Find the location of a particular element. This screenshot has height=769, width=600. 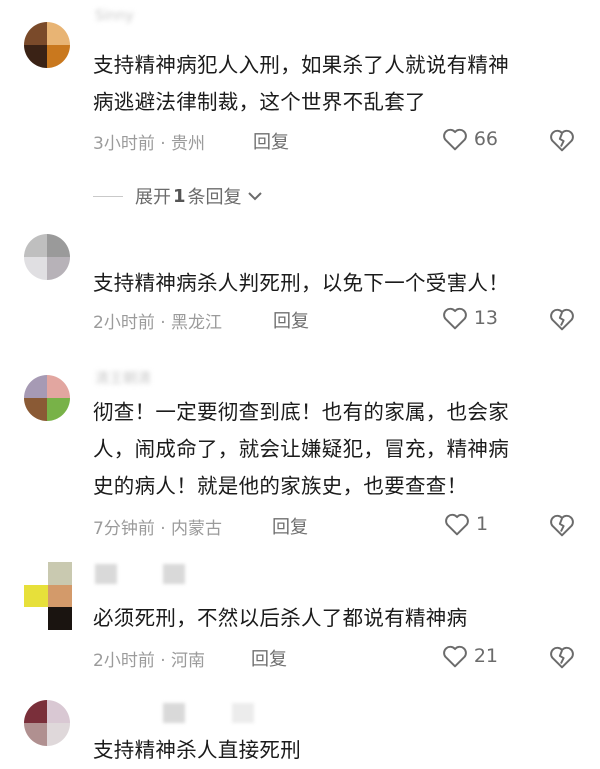

comment-meta: 2小时前 · 黑龙江 is located at coordinates (158, 323).